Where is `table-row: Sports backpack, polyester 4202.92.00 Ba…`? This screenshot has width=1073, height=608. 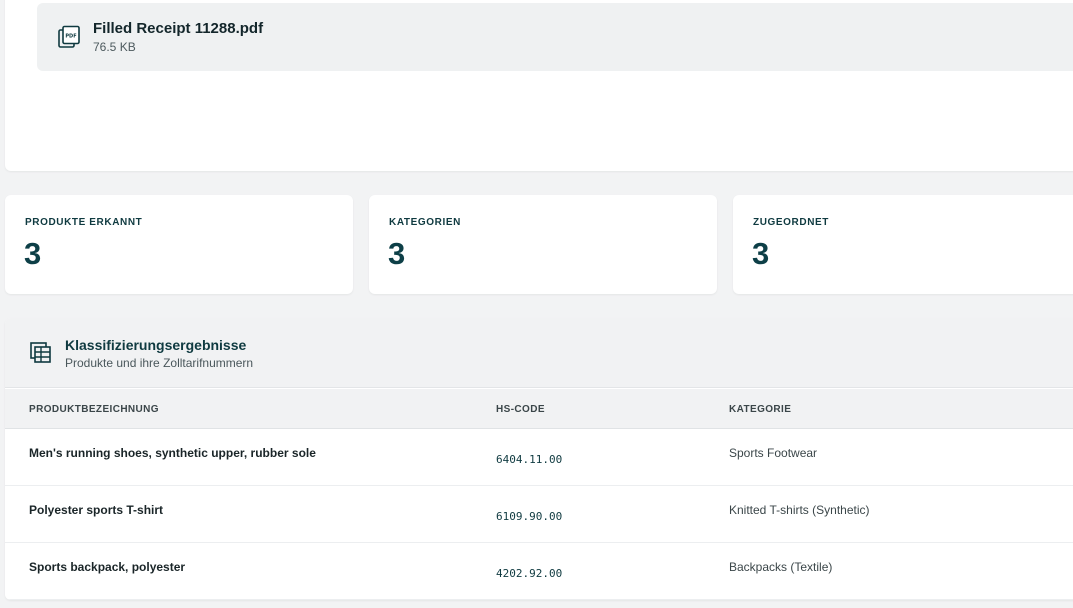
table-row: Sports backpack, polyester 4202.92.00 Ba… is located at coordinates (539, 571).